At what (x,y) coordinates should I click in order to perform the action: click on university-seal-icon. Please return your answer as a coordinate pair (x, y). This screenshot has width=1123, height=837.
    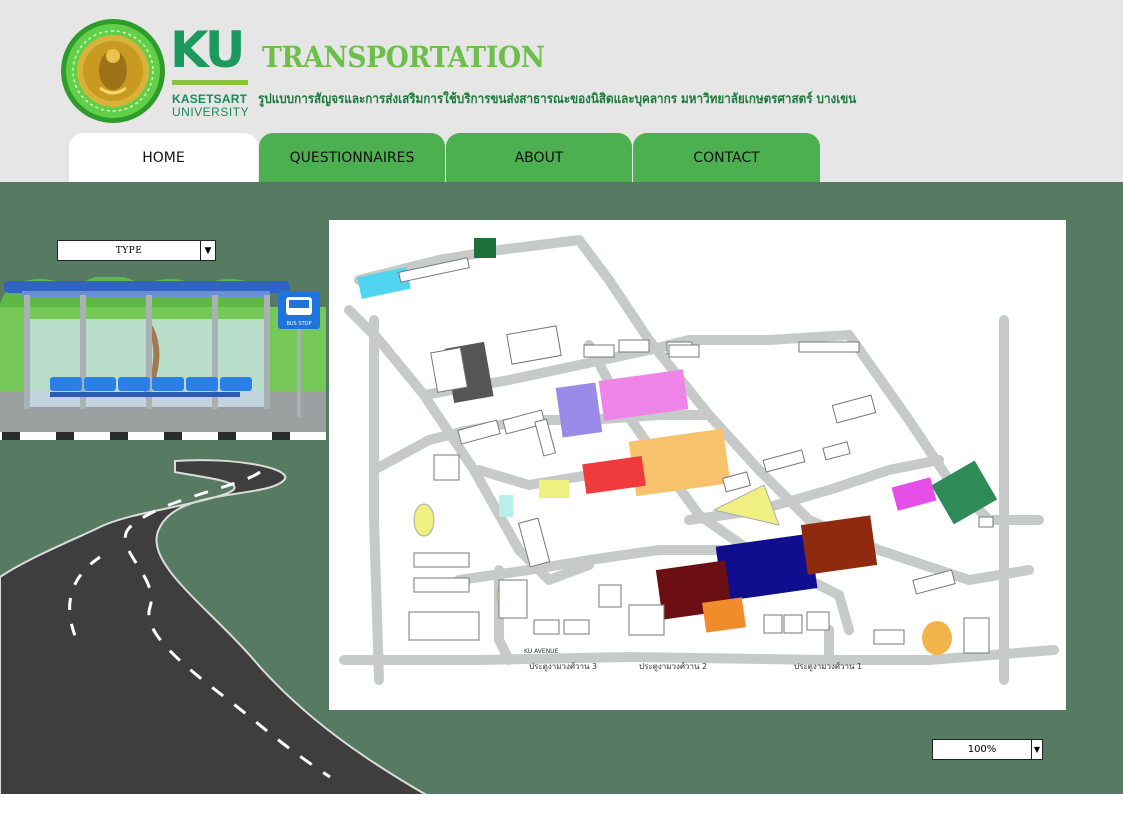
    Looking at the image, I should click on (113, 71).